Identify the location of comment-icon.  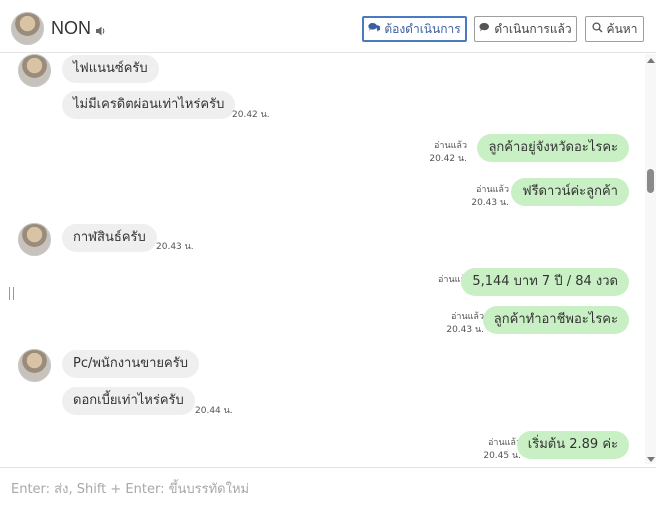
(484, 29).